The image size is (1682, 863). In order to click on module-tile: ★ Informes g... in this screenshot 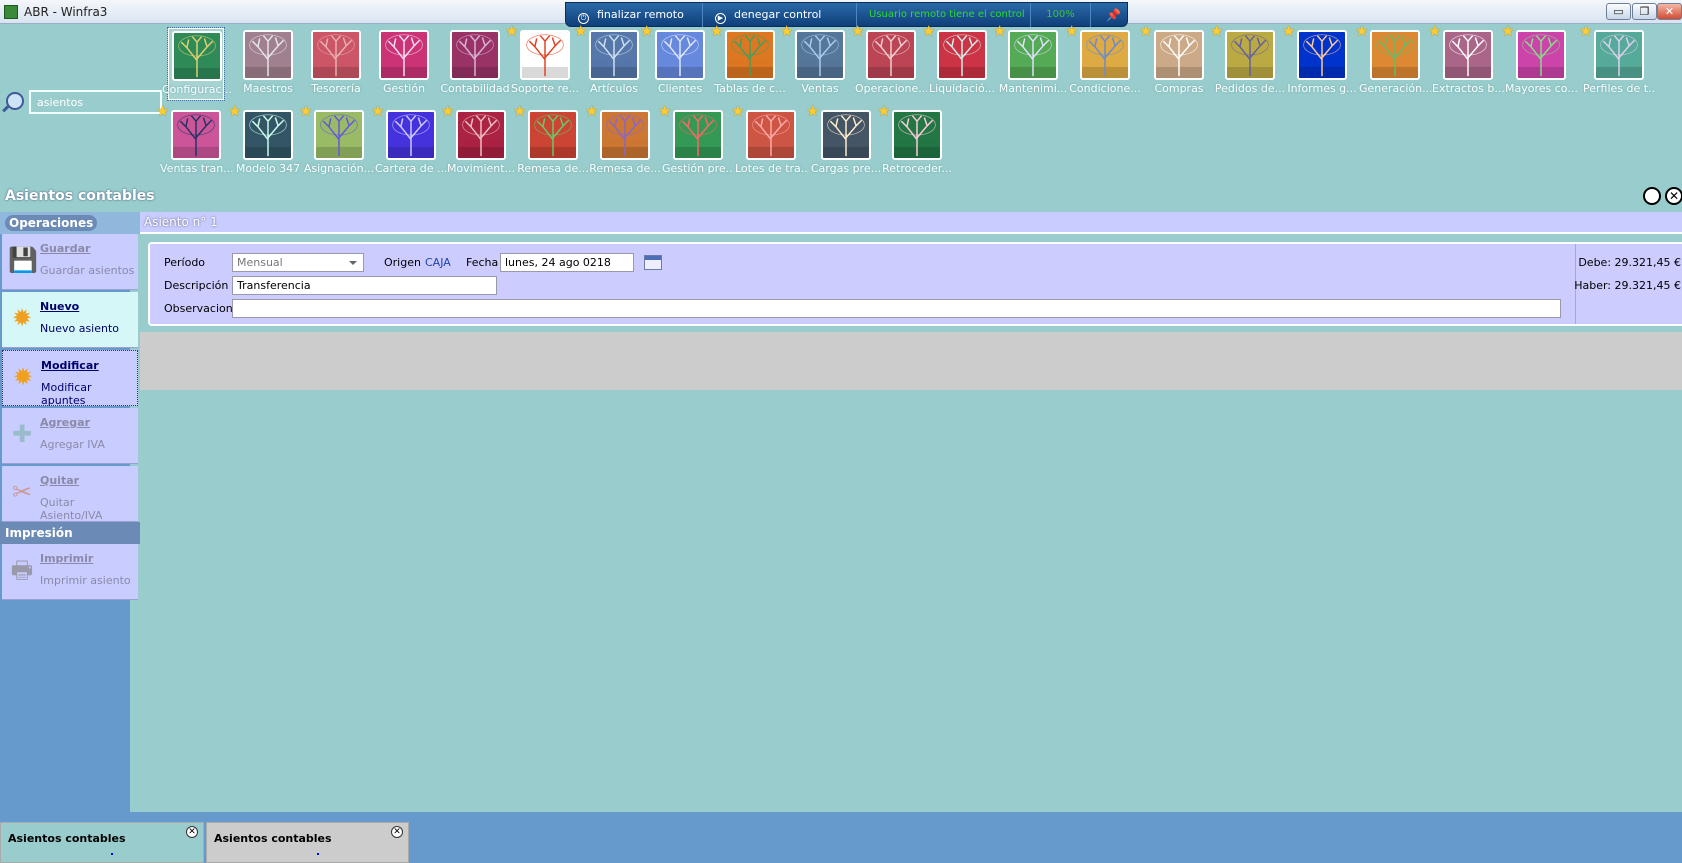, I will do `click(1319, 61)`.